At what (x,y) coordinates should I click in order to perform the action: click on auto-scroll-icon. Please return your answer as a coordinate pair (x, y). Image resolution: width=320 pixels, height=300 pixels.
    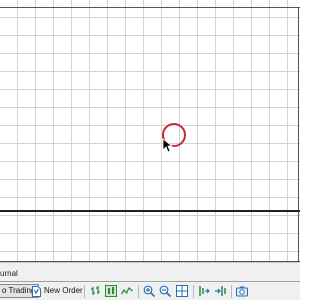
    Looking at the image, I should click on (220, 291).